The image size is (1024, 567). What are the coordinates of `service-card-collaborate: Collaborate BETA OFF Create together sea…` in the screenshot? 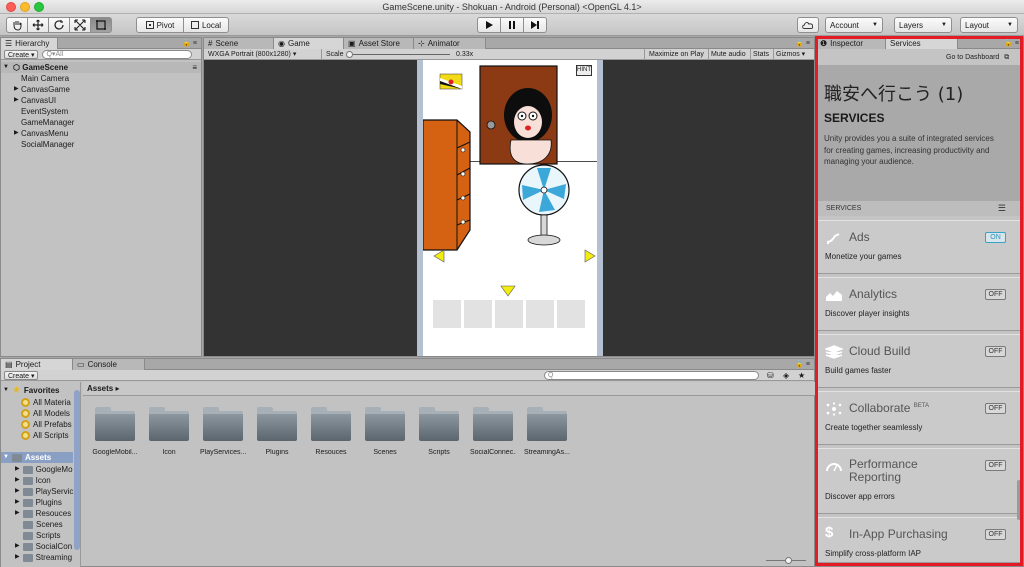 It's located at (919, 418).